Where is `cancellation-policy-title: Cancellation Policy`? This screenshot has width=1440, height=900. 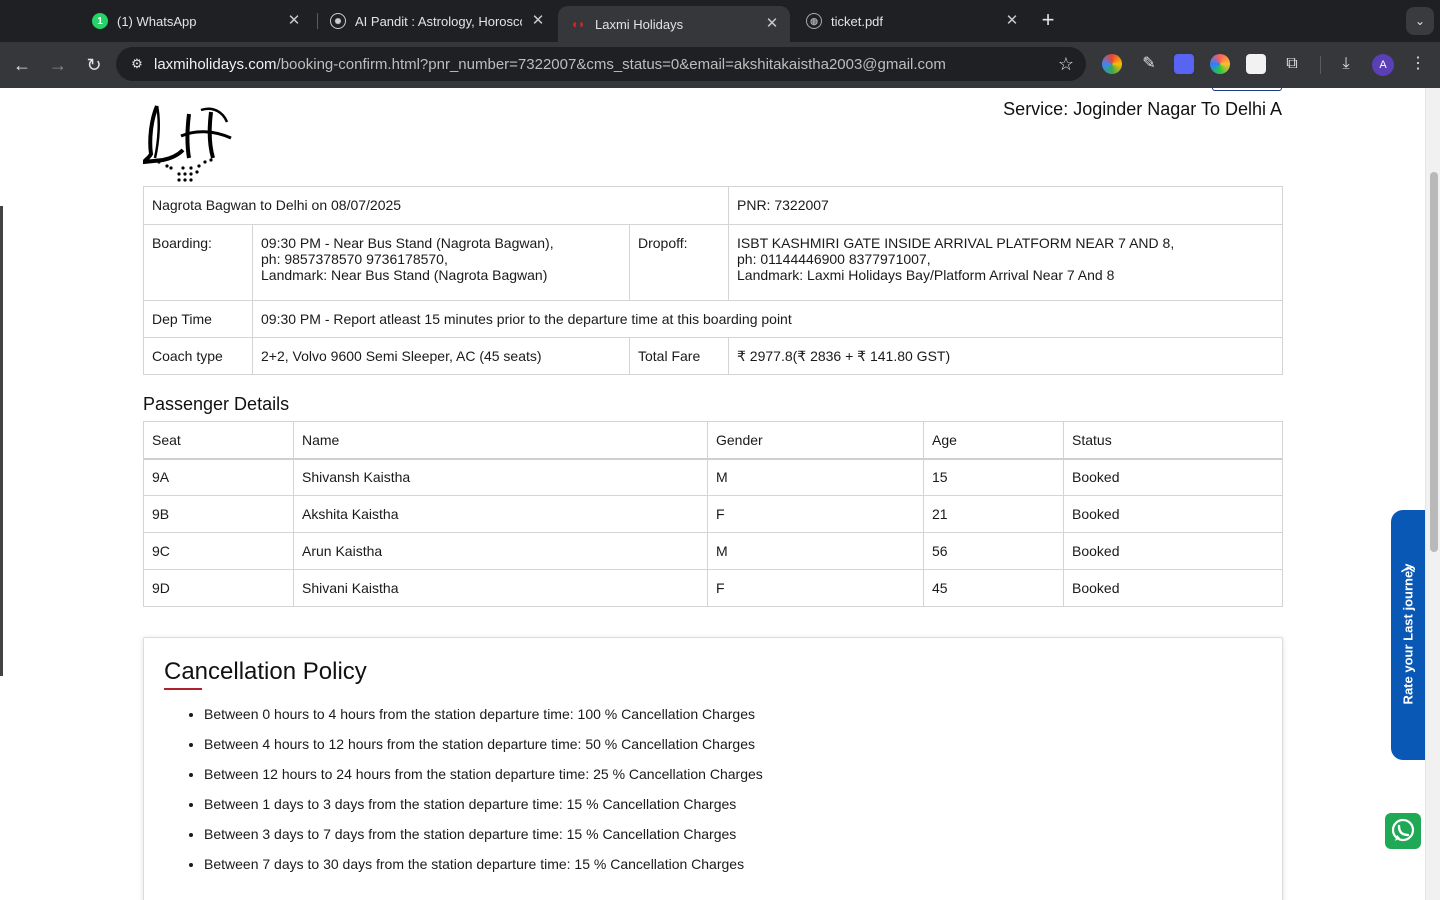
cancellation-policy-title: Cancellation Policy is located at coordinates (265, 671).